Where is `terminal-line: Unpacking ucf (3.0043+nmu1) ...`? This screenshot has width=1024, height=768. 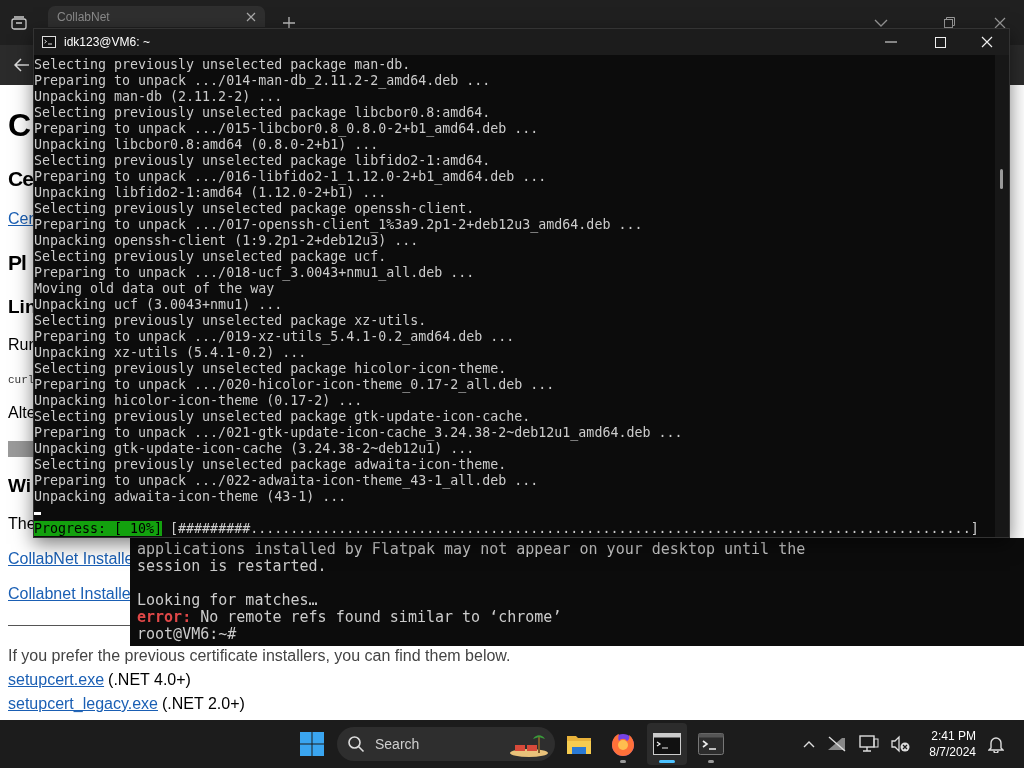
terminal-line: Unpacking ucf (3.0043+nmu1) ... is located at coordinates (159, 305).